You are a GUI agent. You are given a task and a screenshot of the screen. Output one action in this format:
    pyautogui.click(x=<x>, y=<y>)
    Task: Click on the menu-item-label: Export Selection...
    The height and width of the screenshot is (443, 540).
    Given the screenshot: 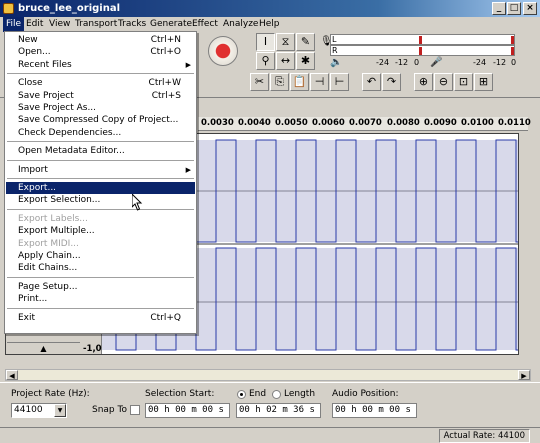 What is the action you would take?
    pyautogui.click(x=59, y=200)
    